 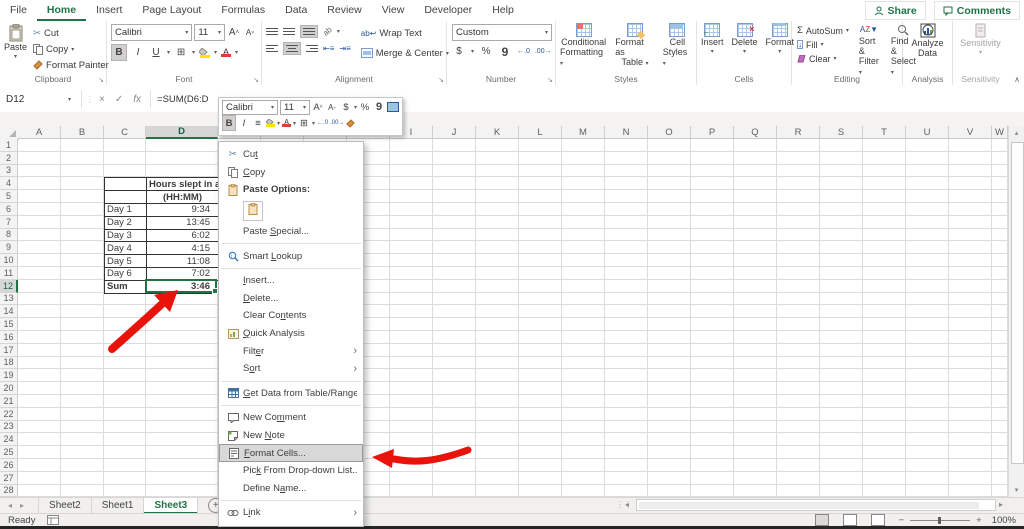 I want to click on tab-page-layout: Page Layout, so click(x=171, y=10).